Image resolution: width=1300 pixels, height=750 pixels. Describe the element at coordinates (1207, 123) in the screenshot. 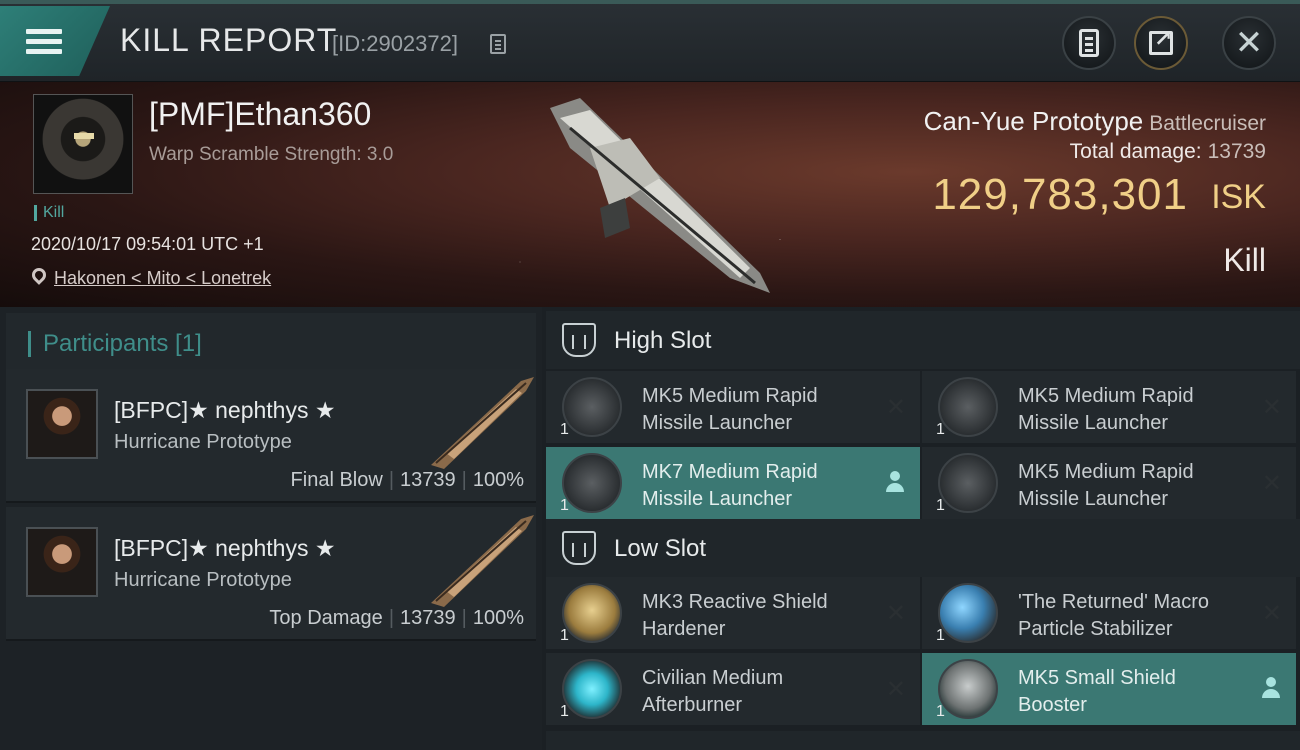

I see `victim-ship-class: Battlecruiser` at that location.